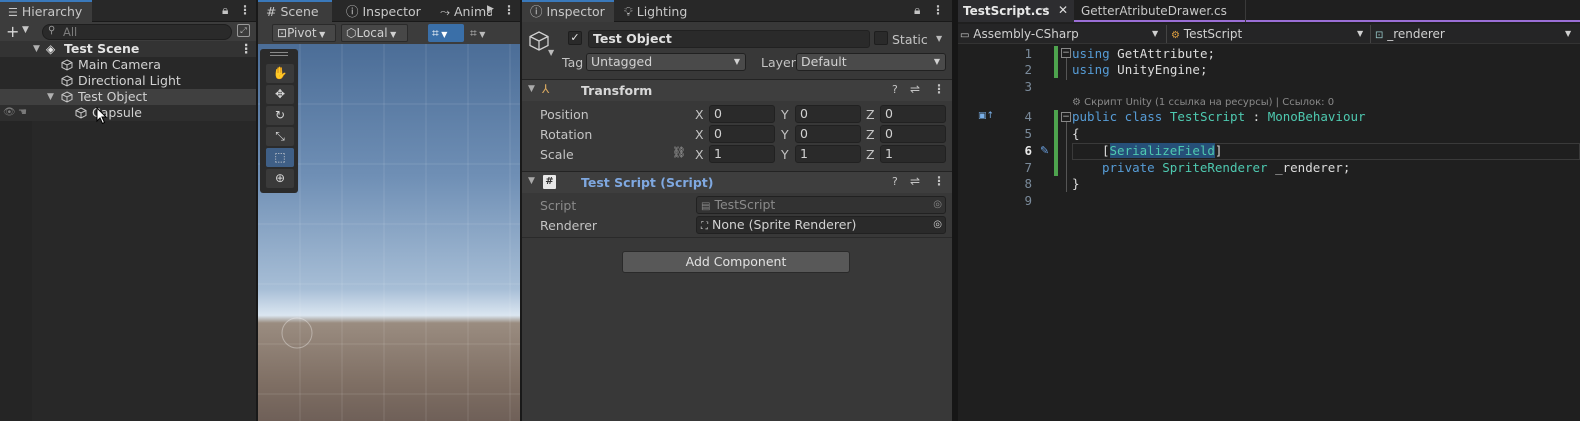  Describe the element at coordinates (656, 11) in the screenshot. I see `tab-lighting: 💡︎ Lighting` at that location.